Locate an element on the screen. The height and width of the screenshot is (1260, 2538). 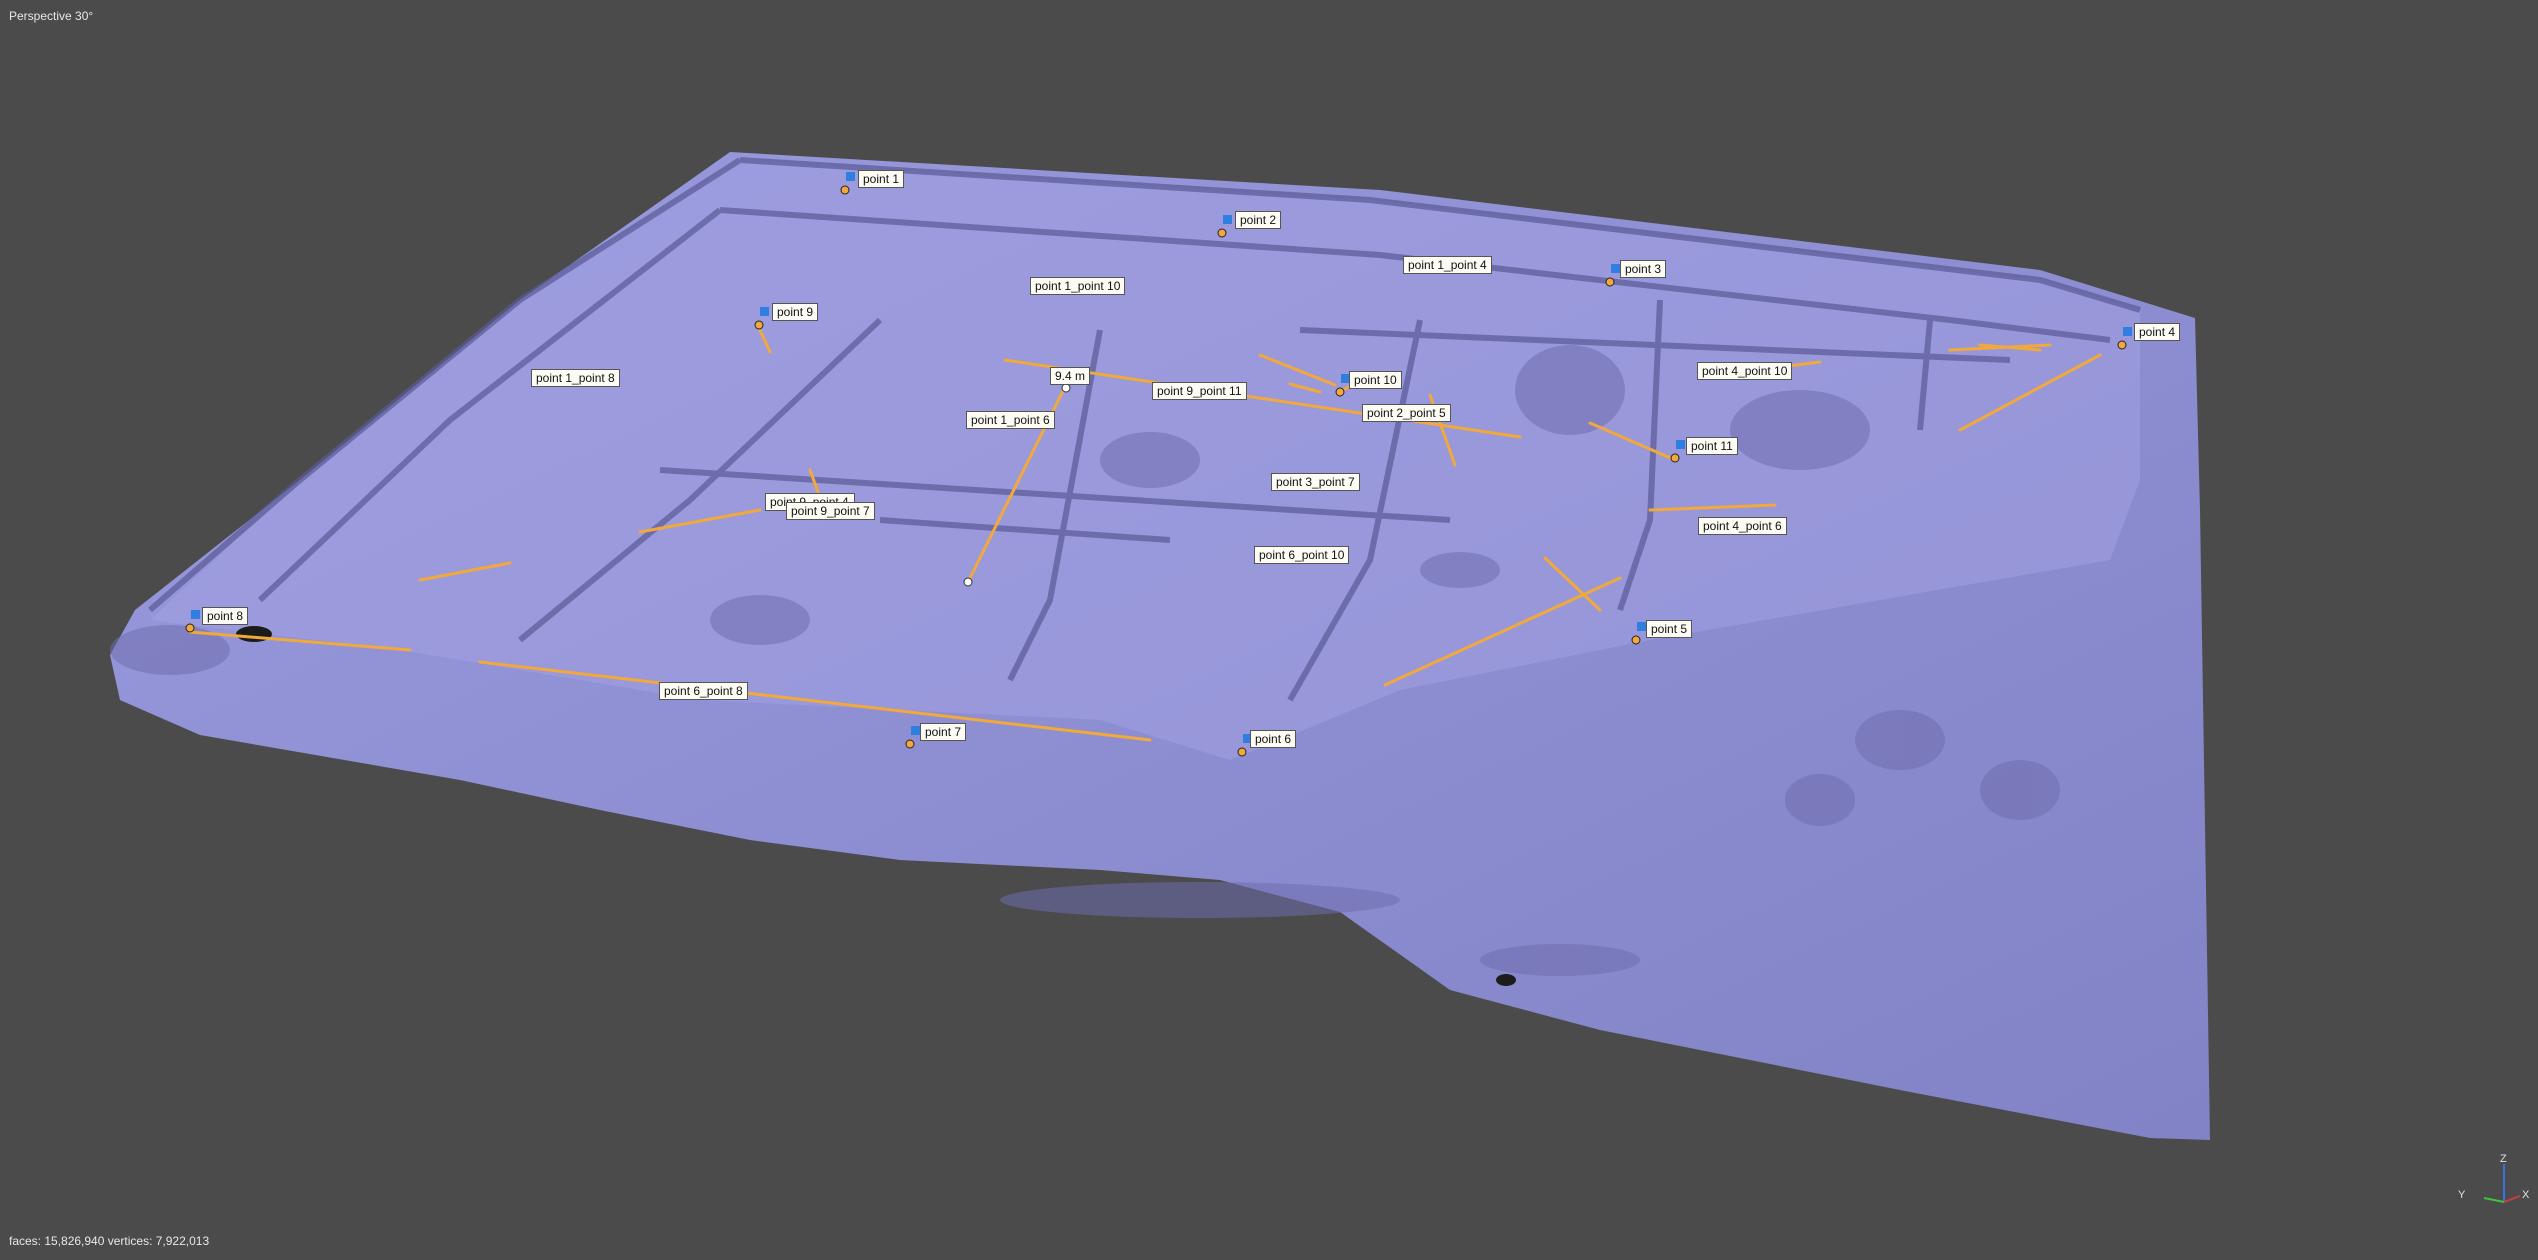
marker-label: point 5 is located at coordinates (1669, 629).